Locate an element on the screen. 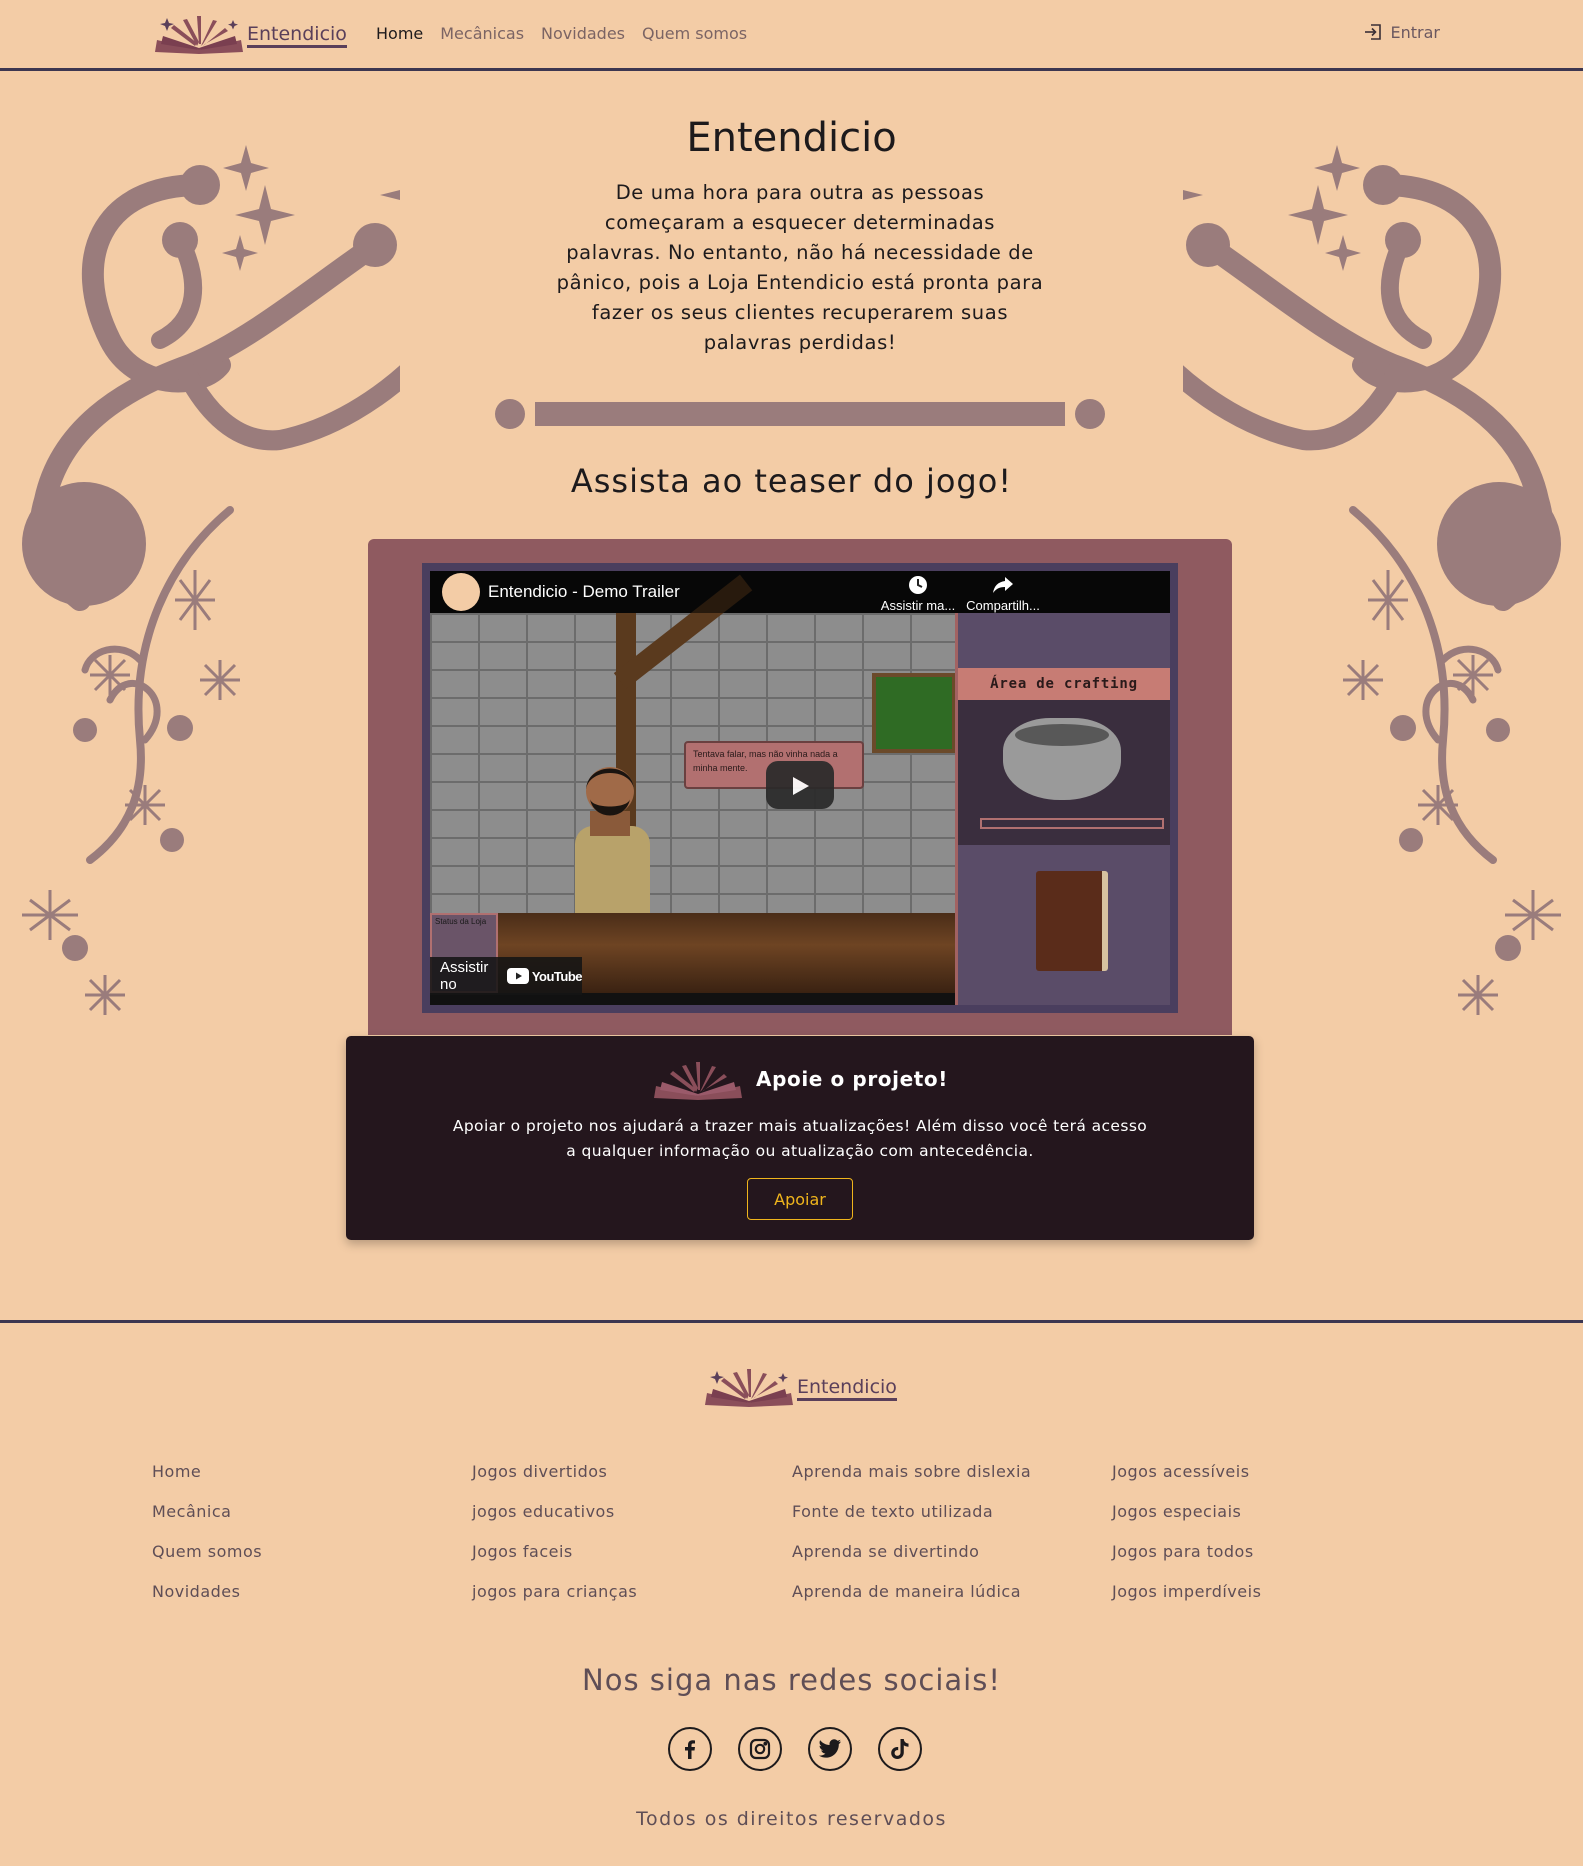  crafting-progress-bar is located at coordinates (1072, 823).